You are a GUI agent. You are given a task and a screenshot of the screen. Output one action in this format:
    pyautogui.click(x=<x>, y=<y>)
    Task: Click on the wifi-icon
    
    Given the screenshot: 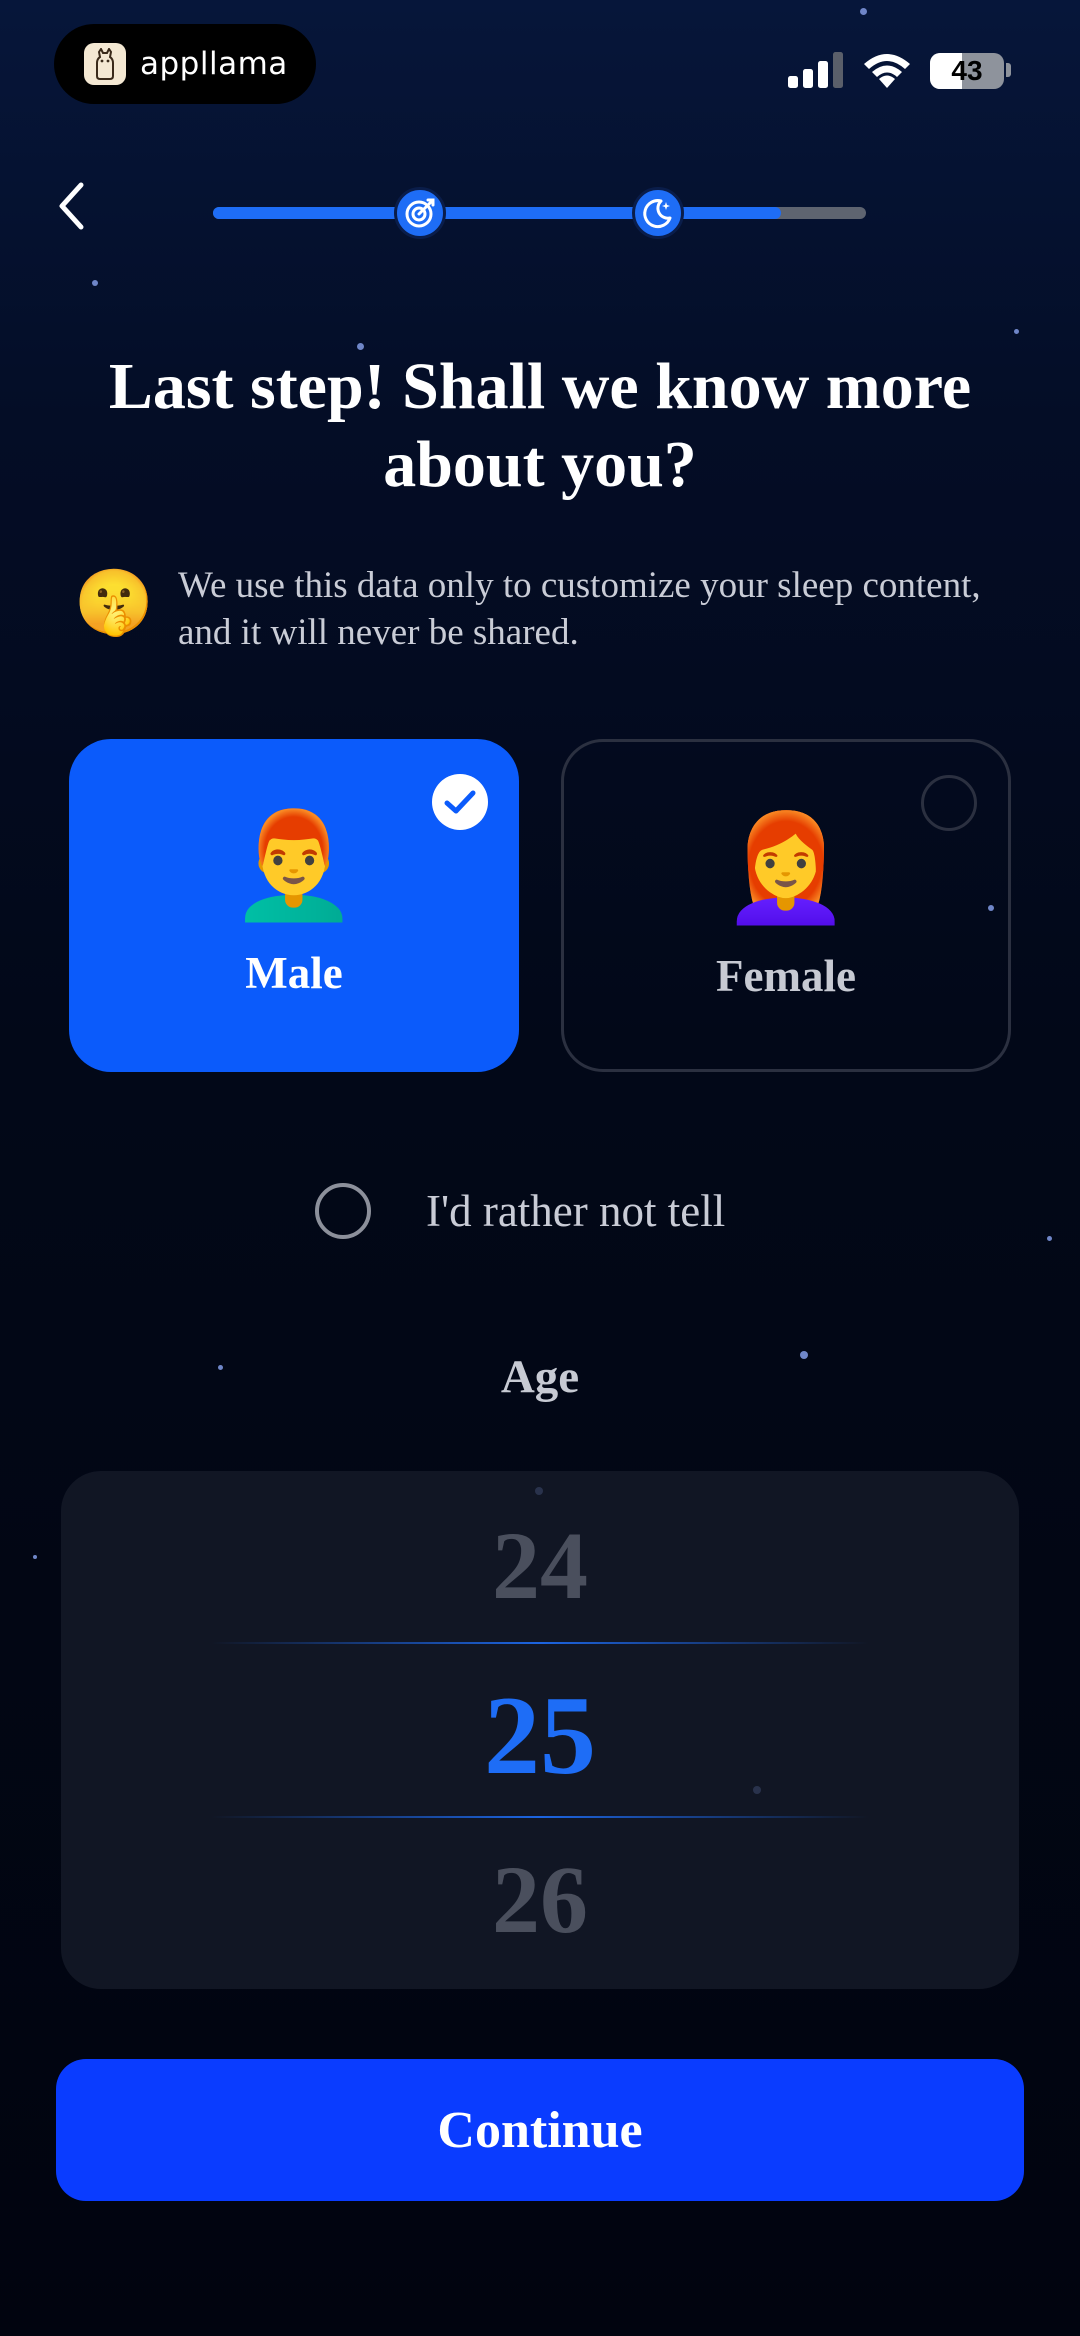 What is the action you would take?
    pyautogui.click(x=887, y=71)
    